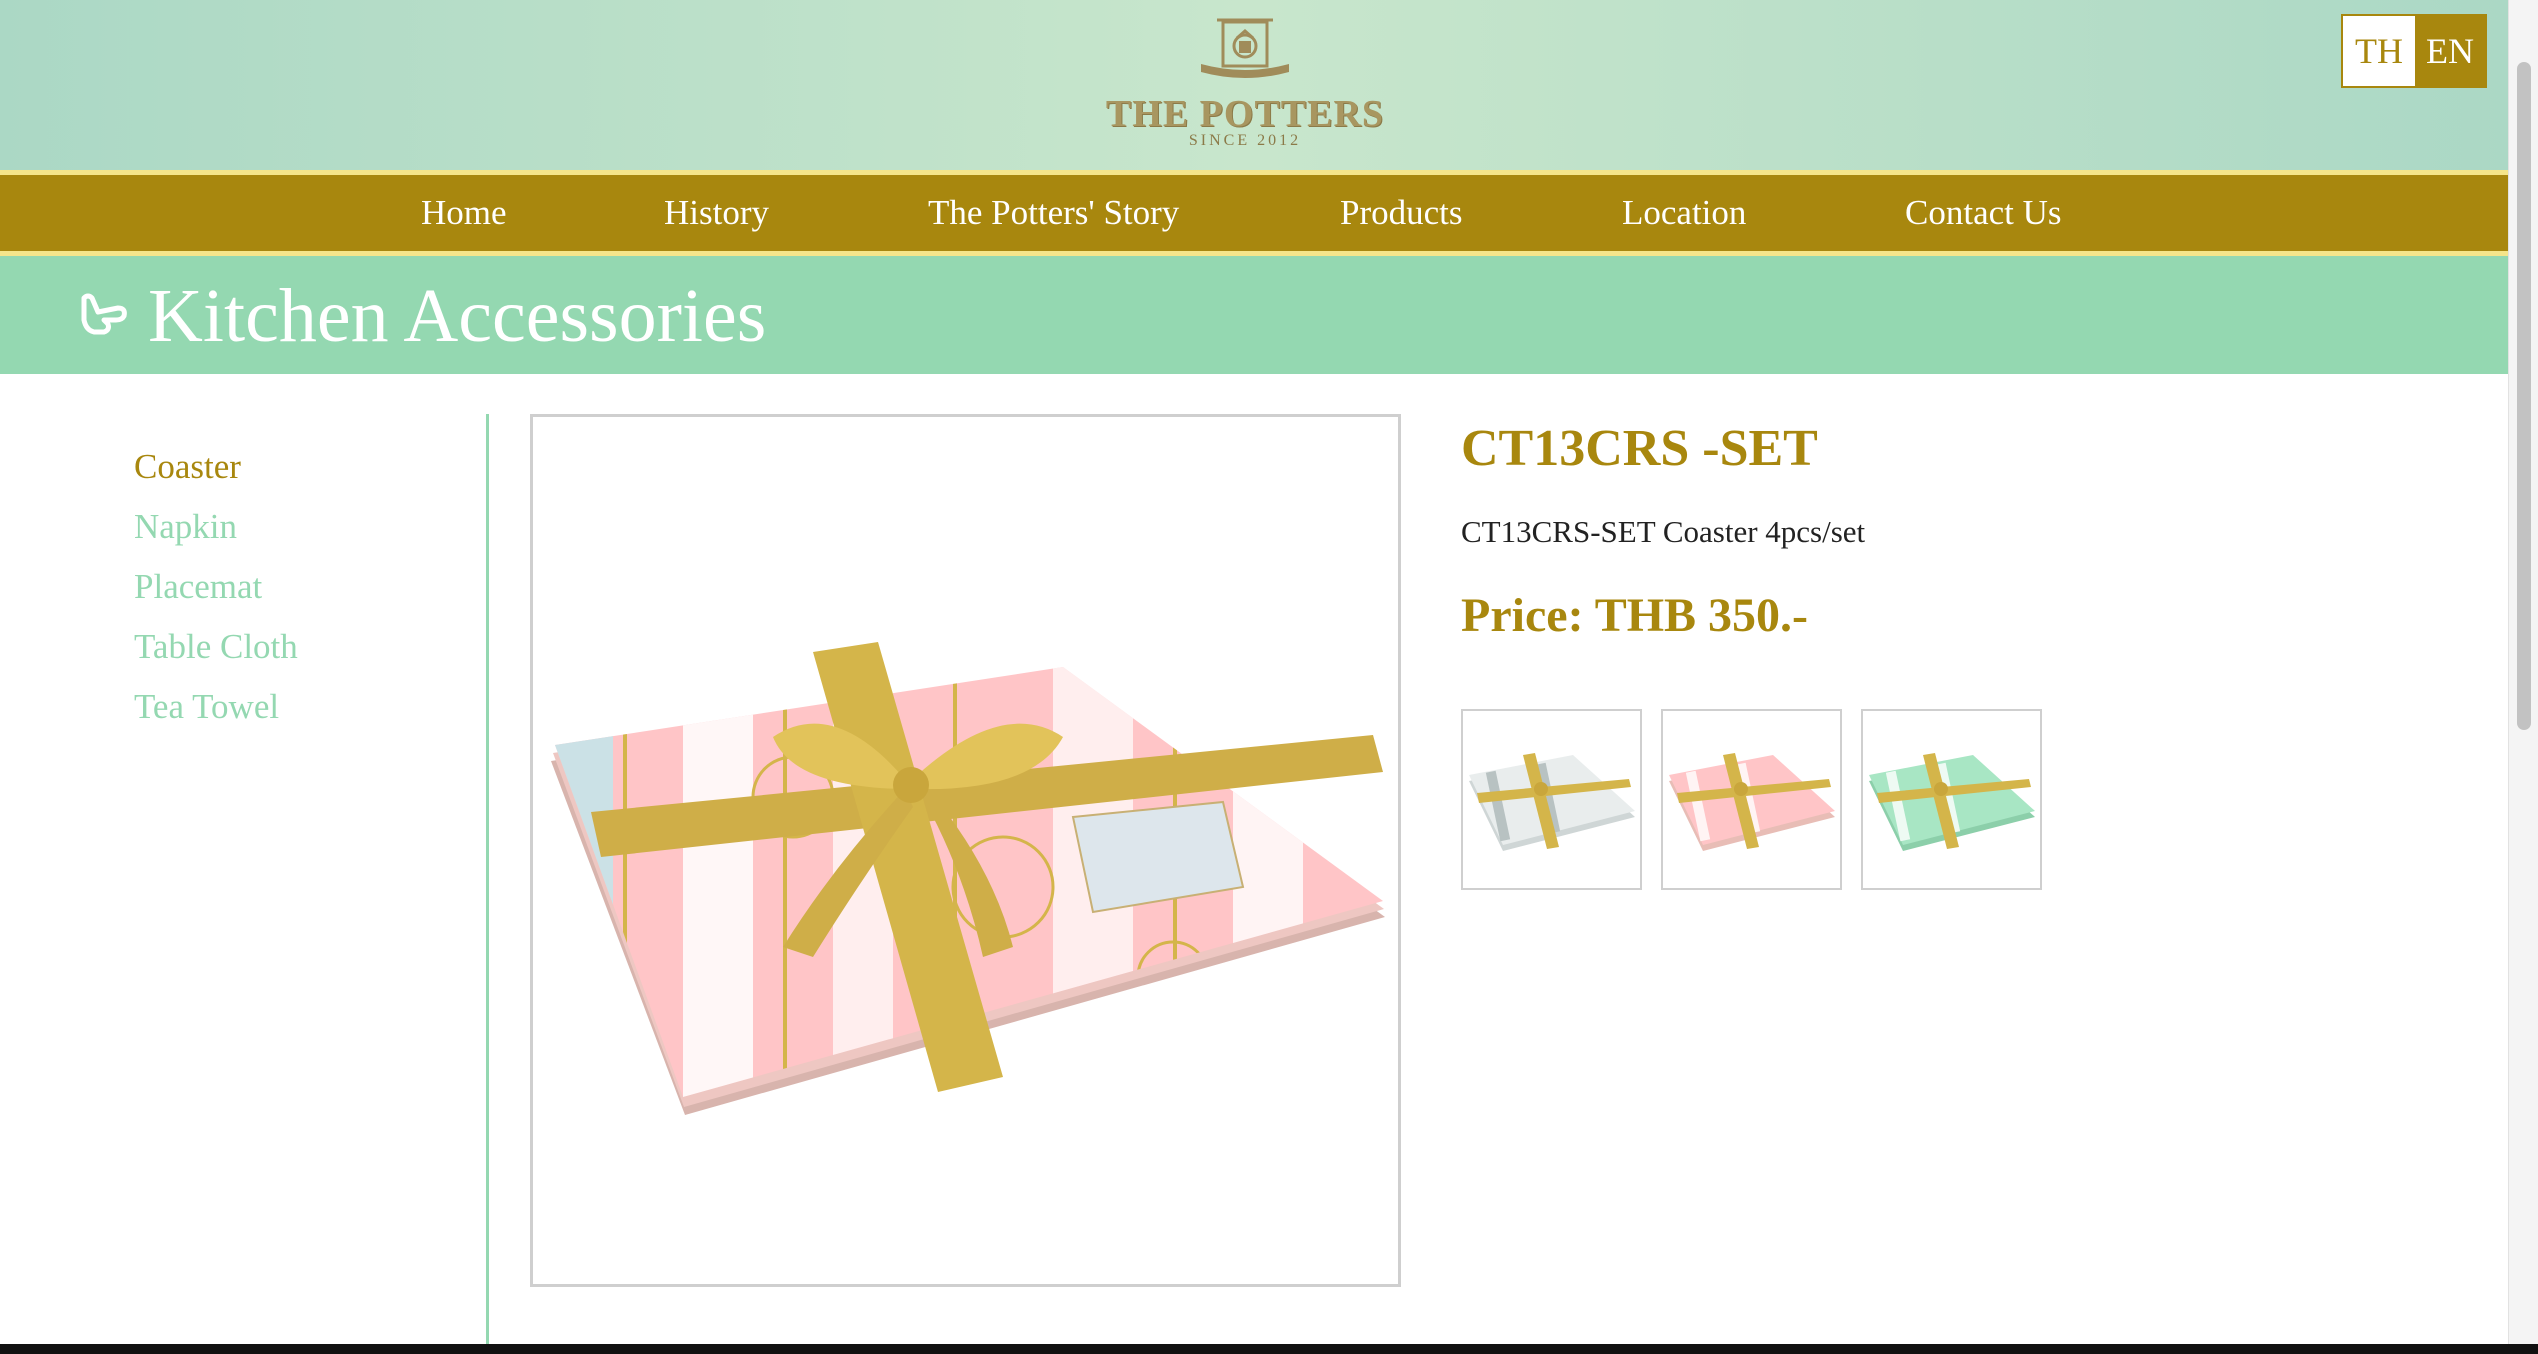 The height and width of the screenshot is (1354, 2538). I want to click on thumbnail-gray-coaster-set, so click(1551, 799).